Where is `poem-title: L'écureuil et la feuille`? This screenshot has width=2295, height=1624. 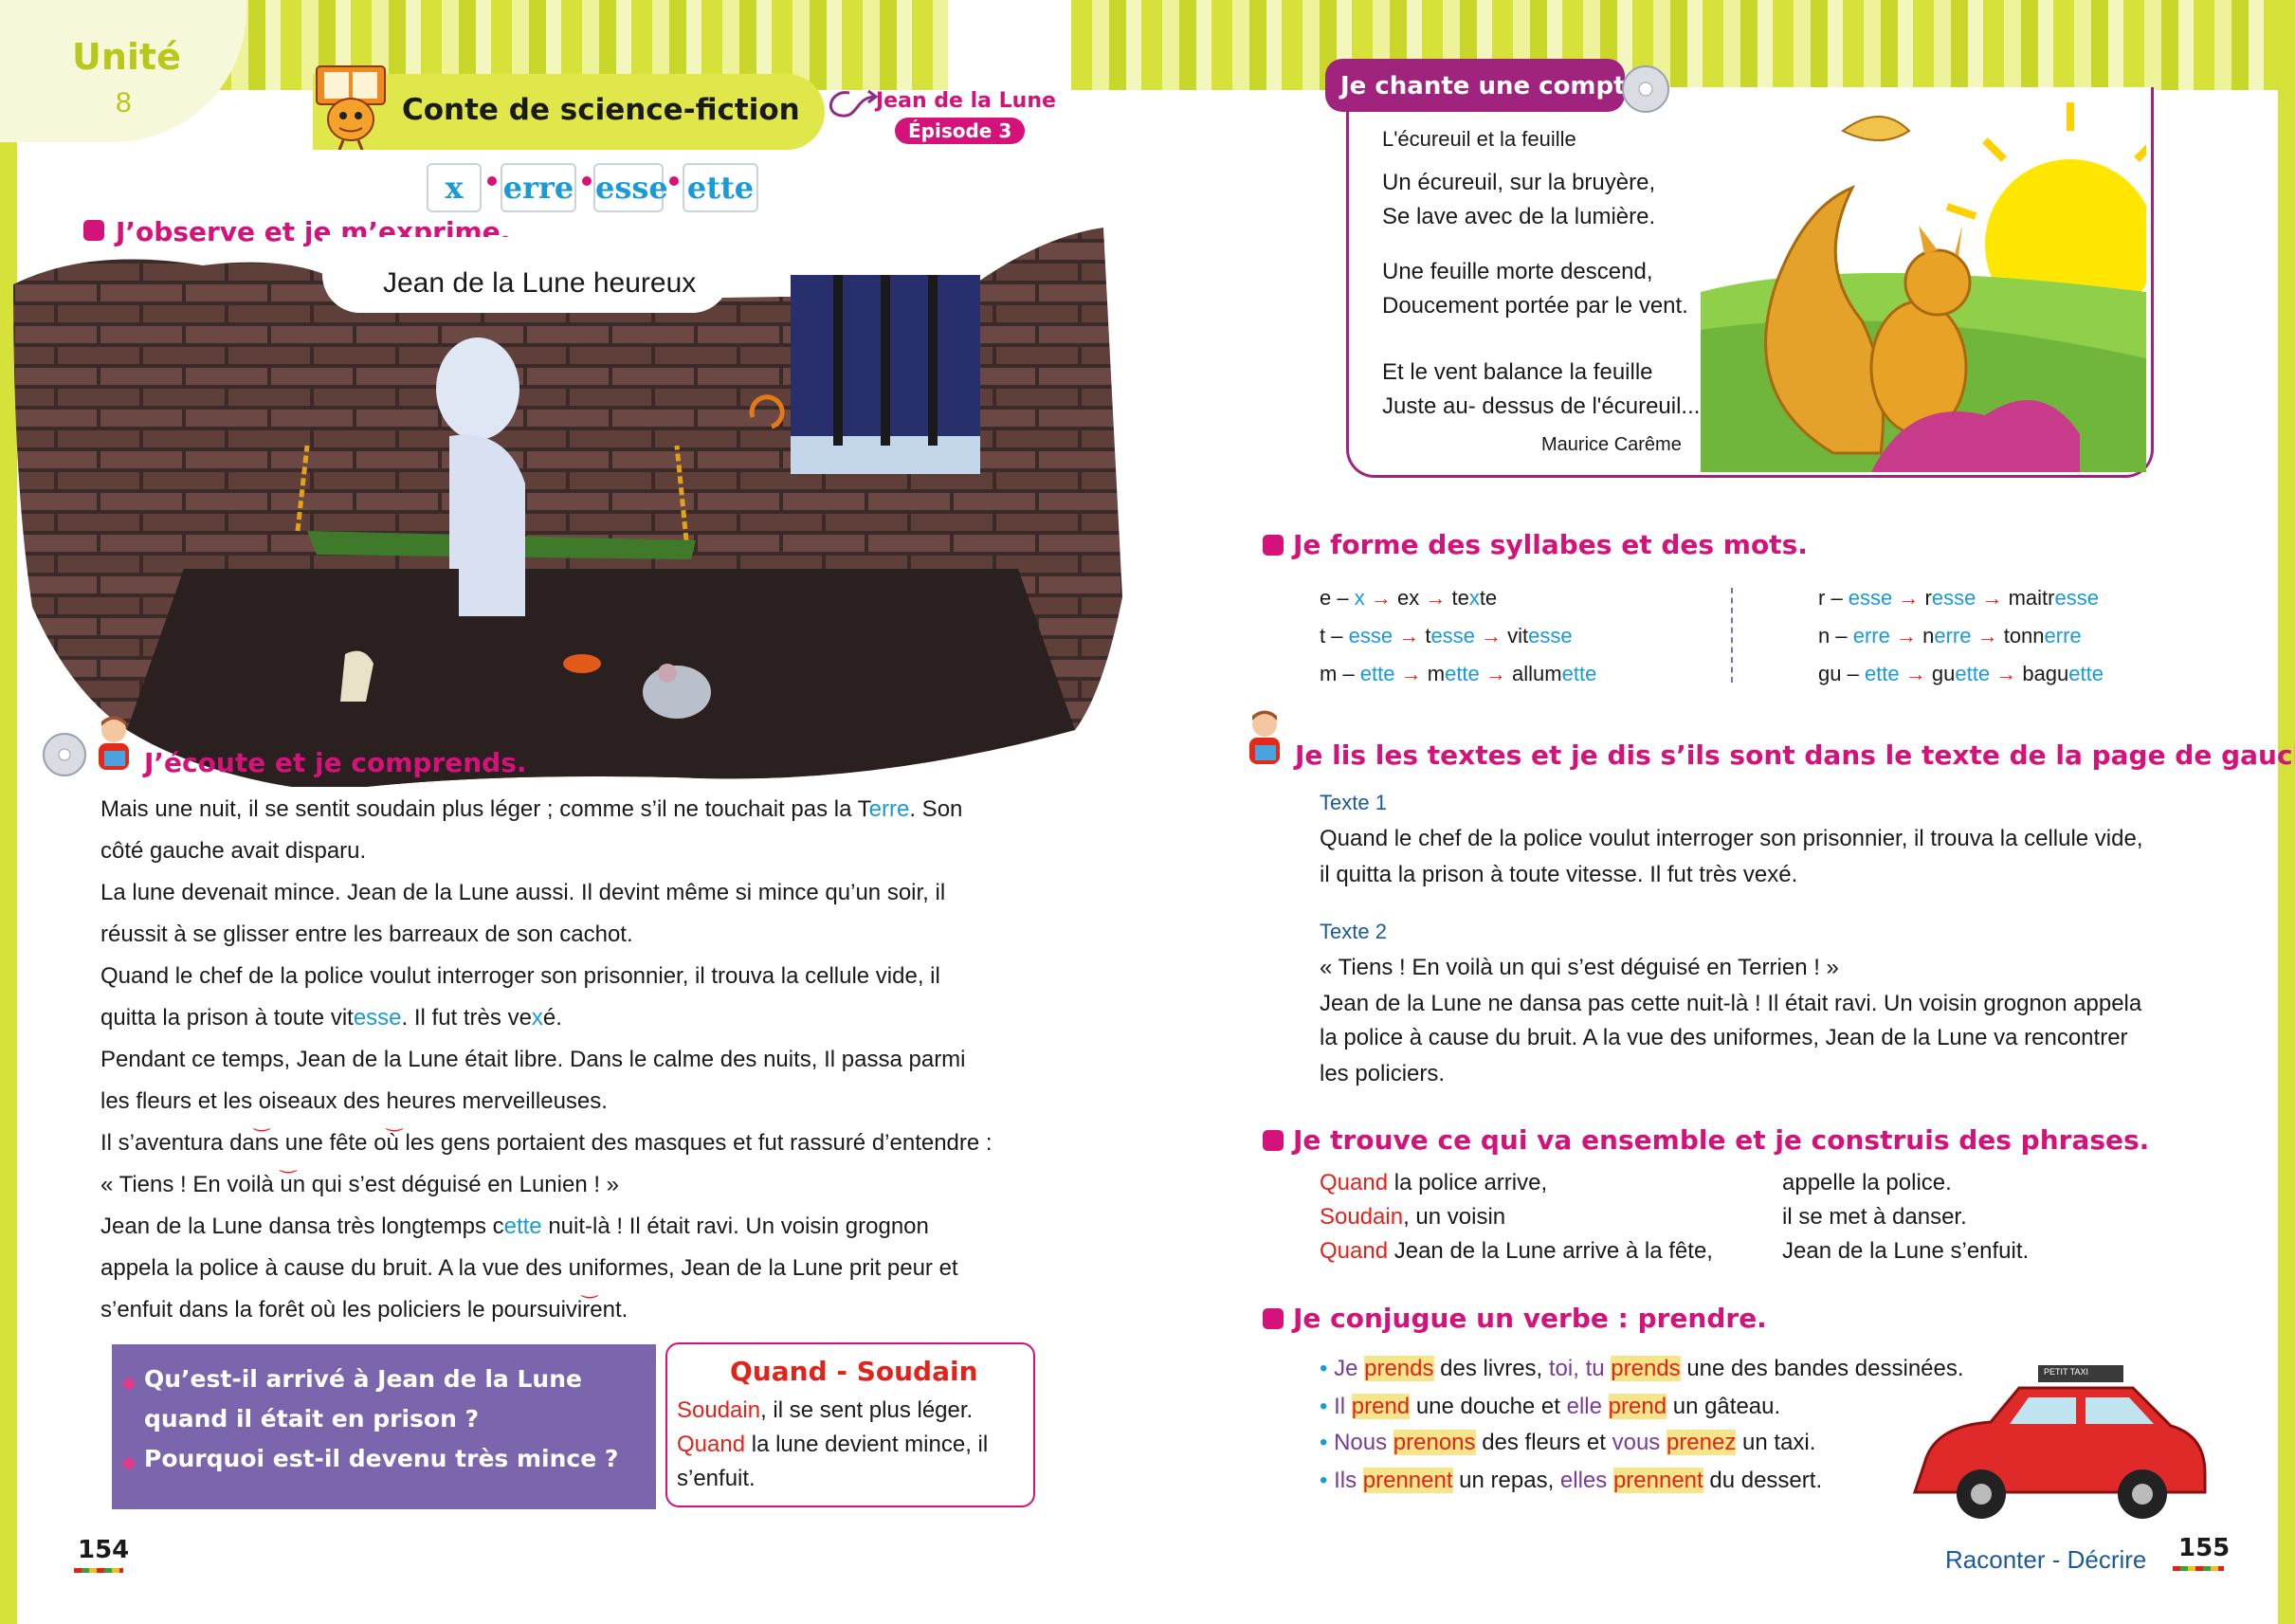
poem-title: L'écureuil et la feuille is located at coordinates (1479, 139).